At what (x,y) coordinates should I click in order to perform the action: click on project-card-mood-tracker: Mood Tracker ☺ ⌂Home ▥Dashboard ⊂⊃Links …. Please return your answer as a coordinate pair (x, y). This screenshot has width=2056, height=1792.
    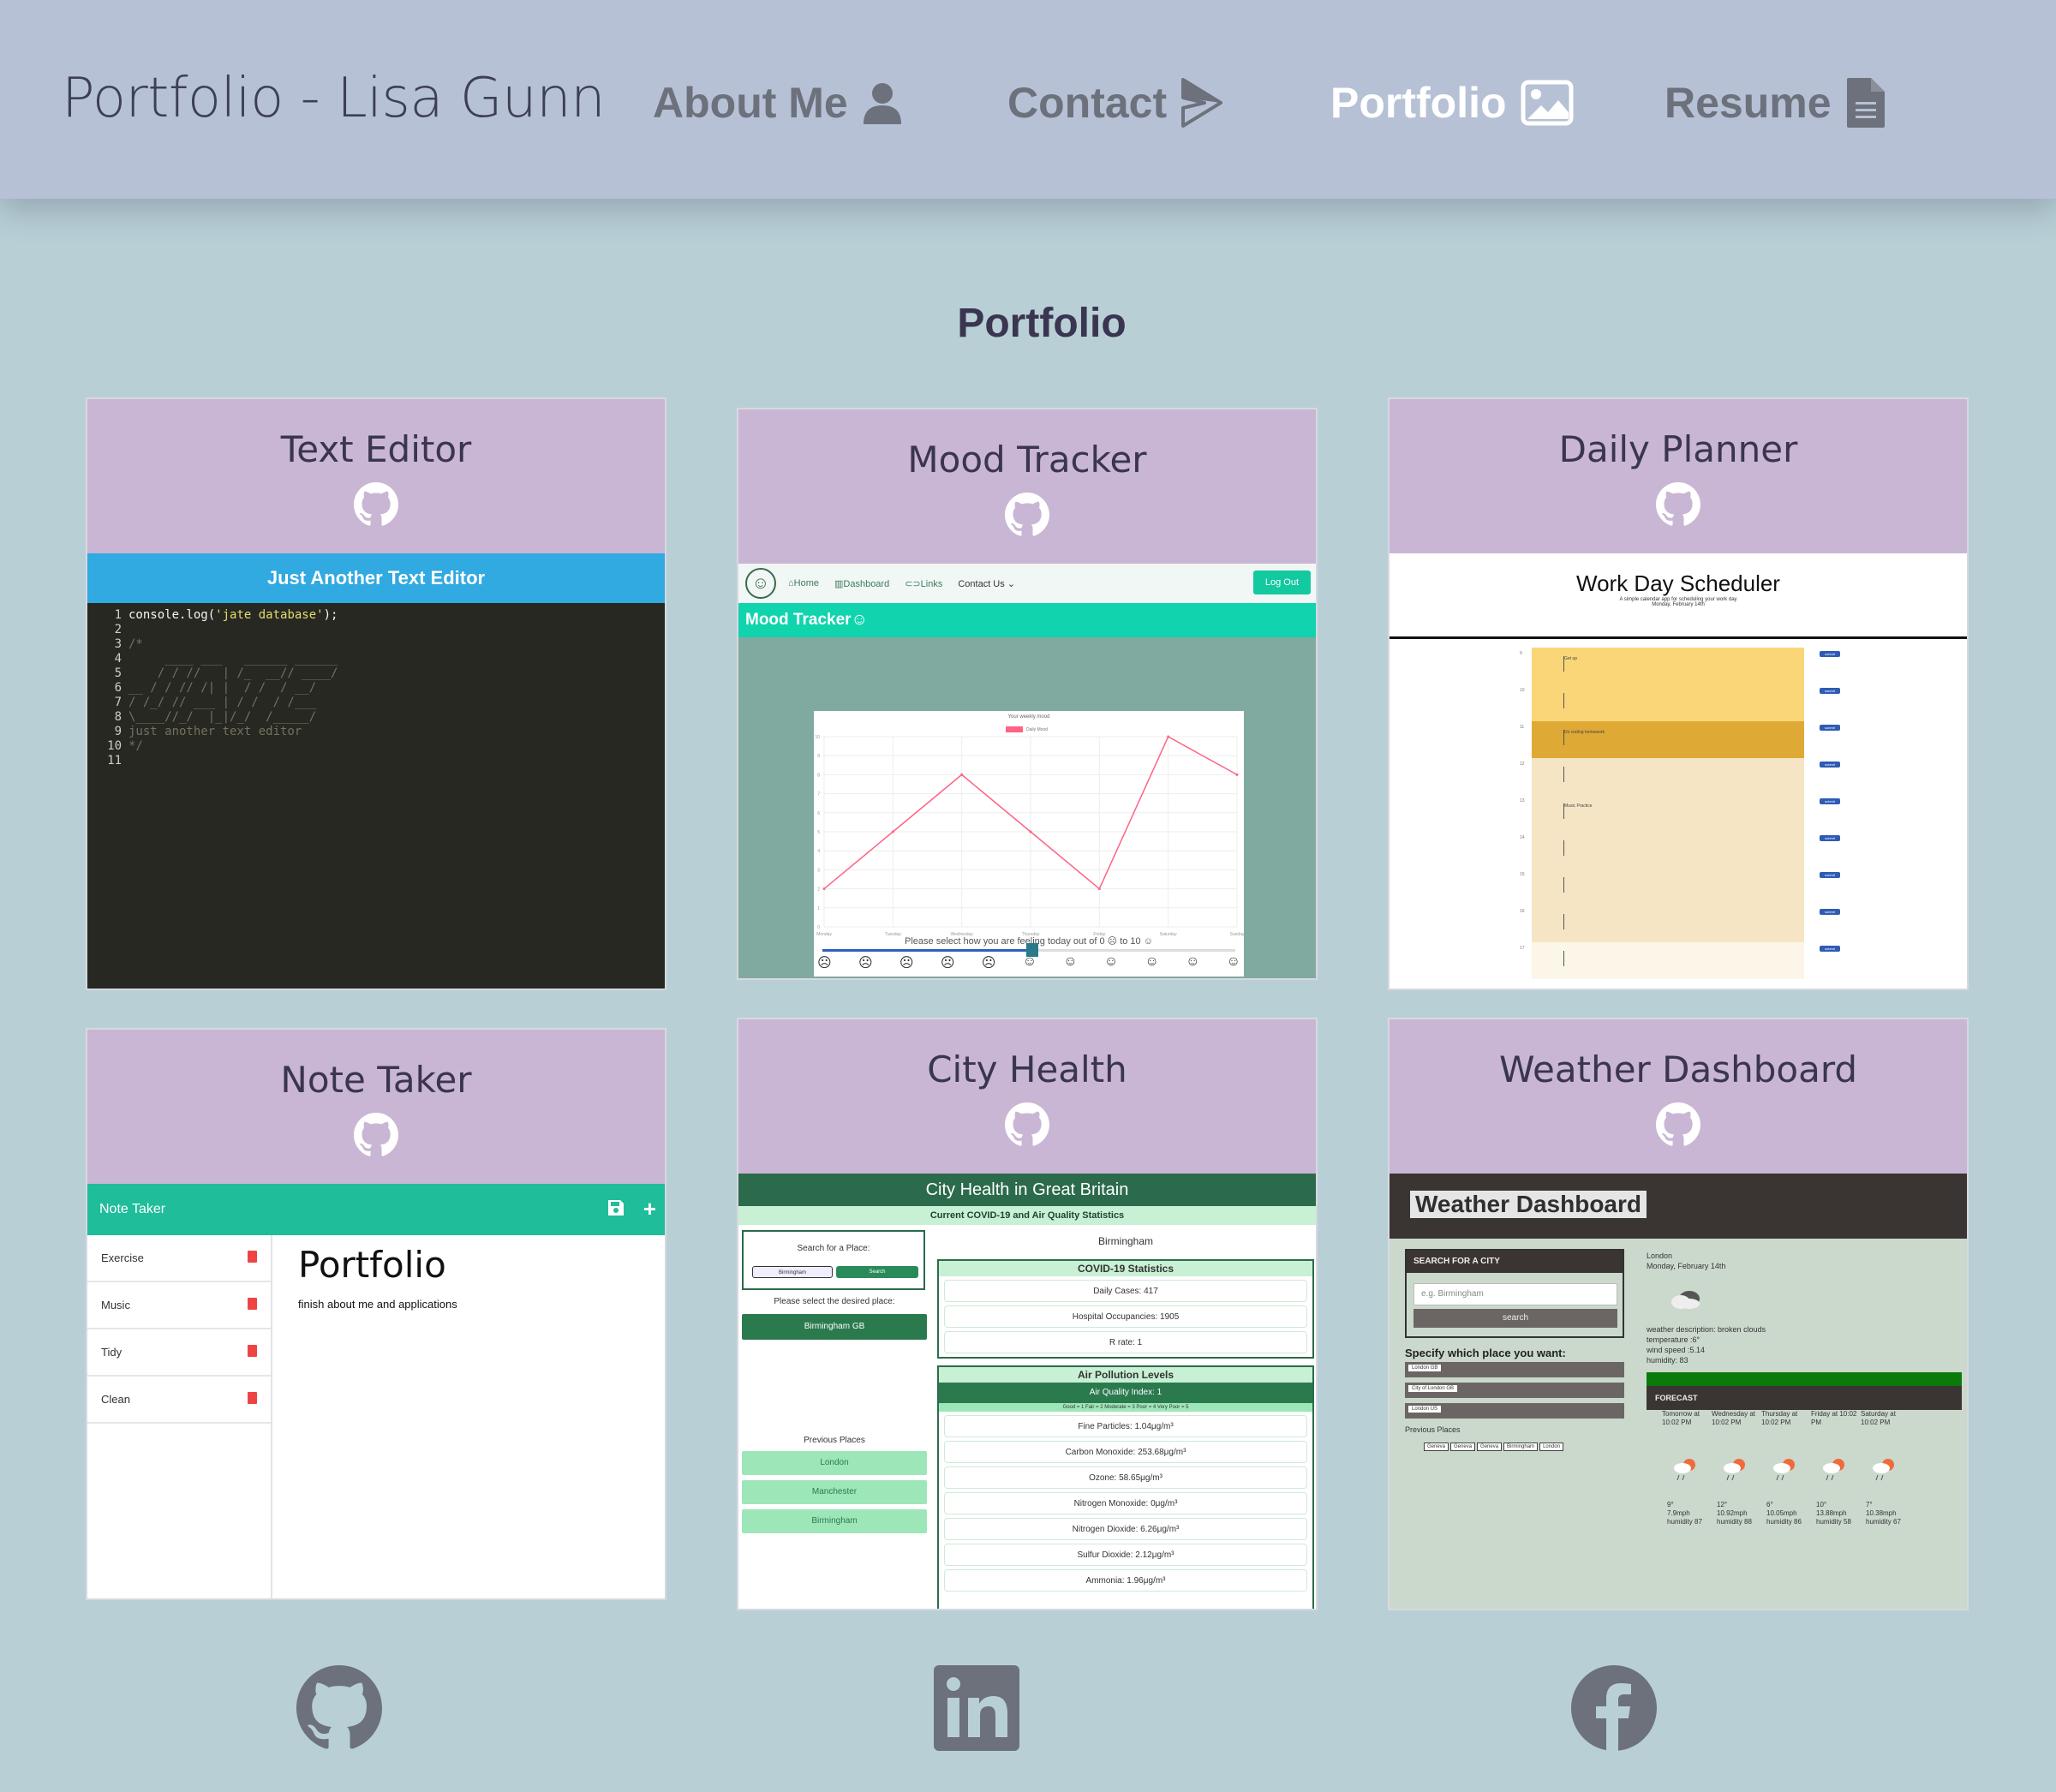
    Looking at the image, I should click on (1028, 694).